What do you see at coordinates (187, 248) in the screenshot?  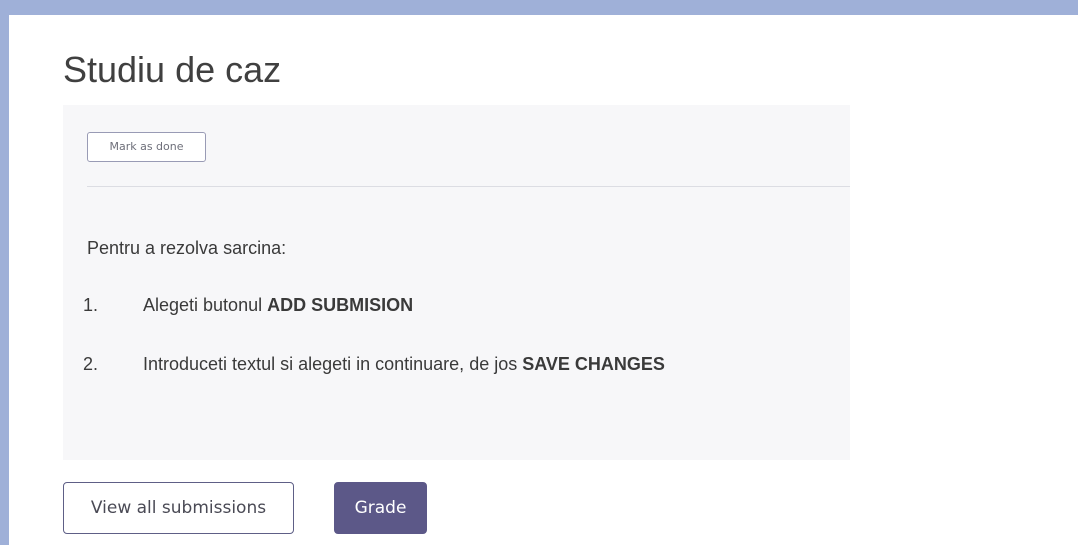 I see `instructions-intro: Pentru a rezolva sarcina:` at bounding box center [187, 248].